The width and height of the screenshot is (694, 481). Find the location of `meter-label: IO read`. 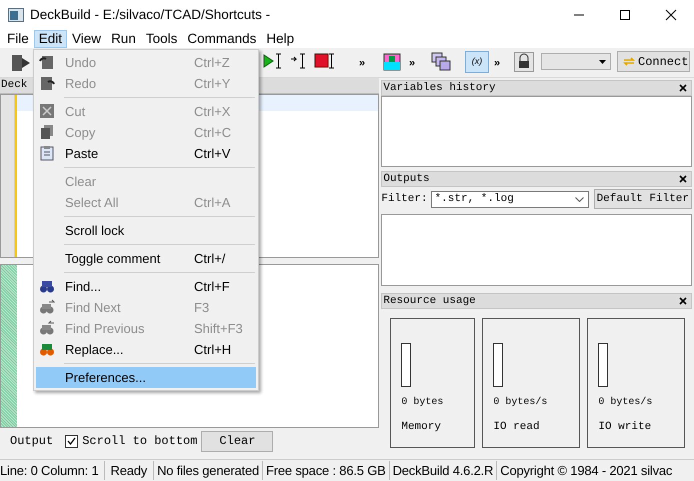

meter-label: IO read is located at coordinates (517, 427).